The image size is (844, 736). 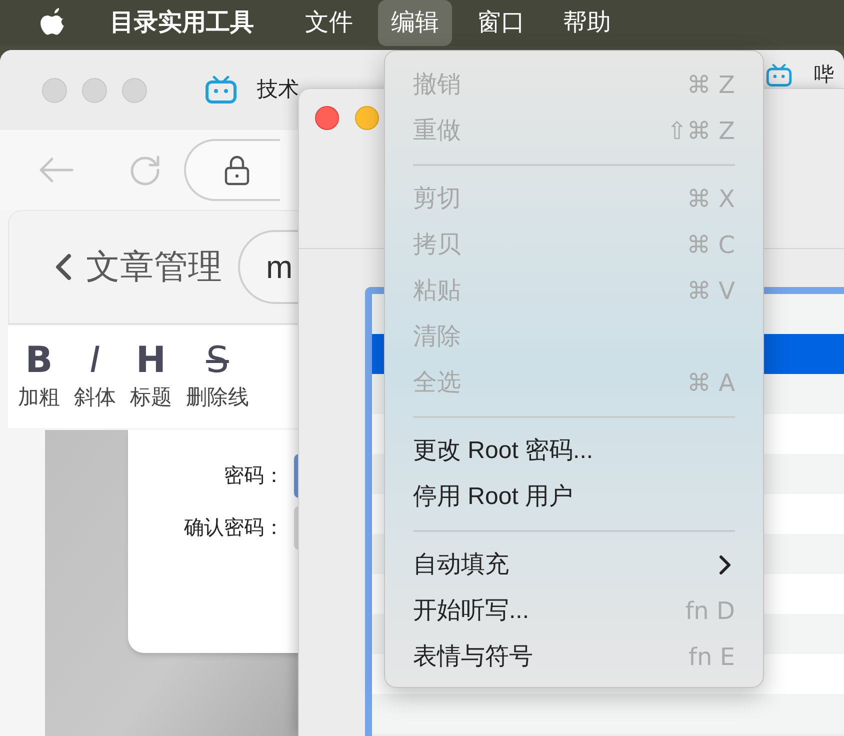 What do you see at coordinates (233, 528) in the screenshot?
I see `field-label: 确认密码：` at bounding box center [233, 528].